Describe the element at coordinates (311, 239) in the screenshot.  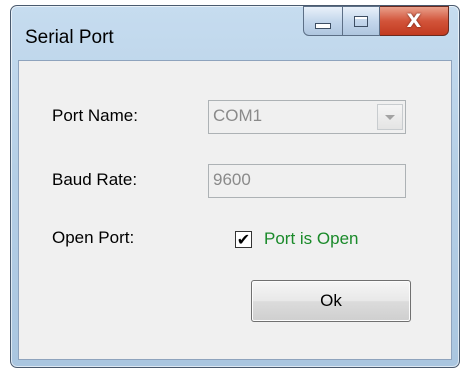
I see `port-open-status-text: Port is Open` at that location.